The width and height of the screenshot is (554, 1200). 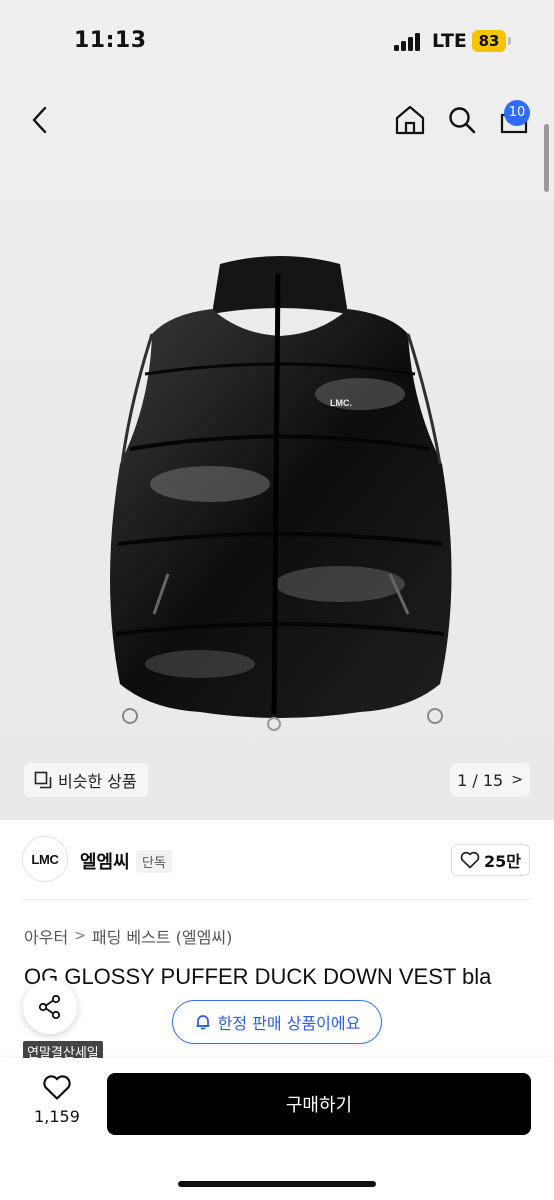 What do you see at coordinates (63, 1050) in the screenshot?
I see `sale-tag: 연말결산세일` at bounding box center [63, 1050].